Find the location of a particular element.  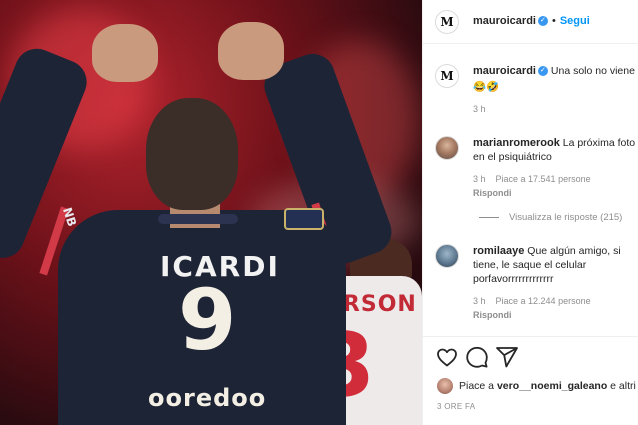

comment-line: en el psiquiátrico is located at coordinates (512, 157).